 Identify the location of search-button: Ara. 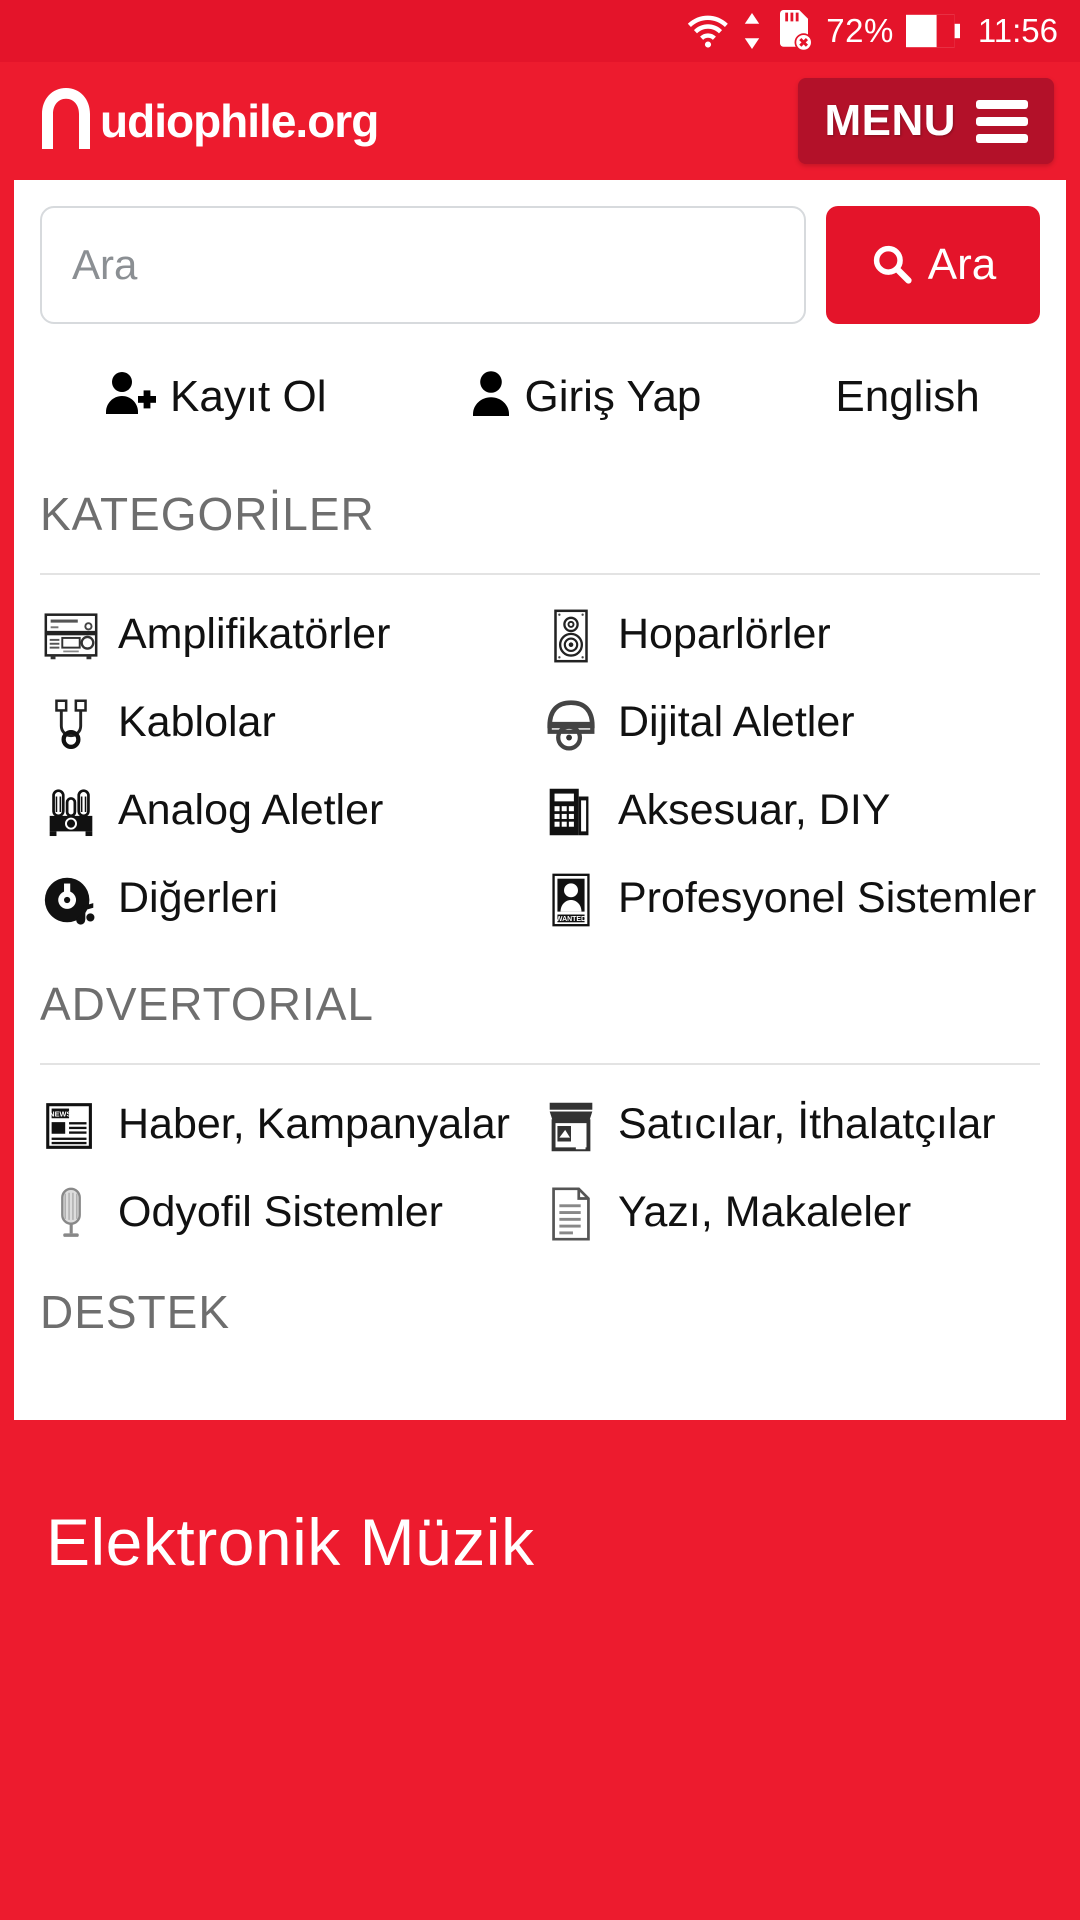
(933, 265).